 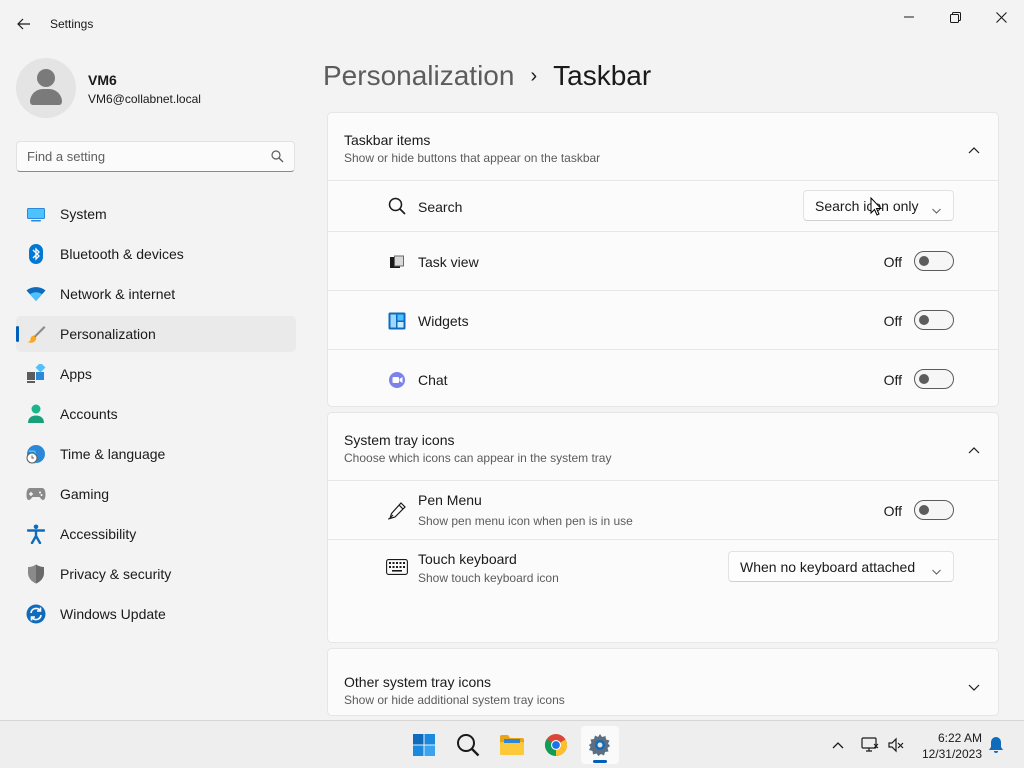 I want to click on chat-icon, so click(x=397, y=380).